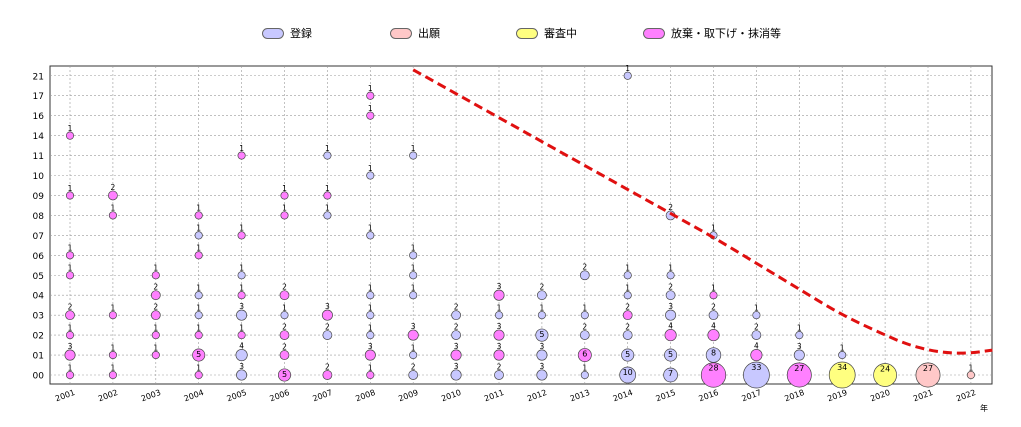  Describe the element at coordinates (623, 395) in the screenshot. I see `x-tick-label: 2014` at that location.